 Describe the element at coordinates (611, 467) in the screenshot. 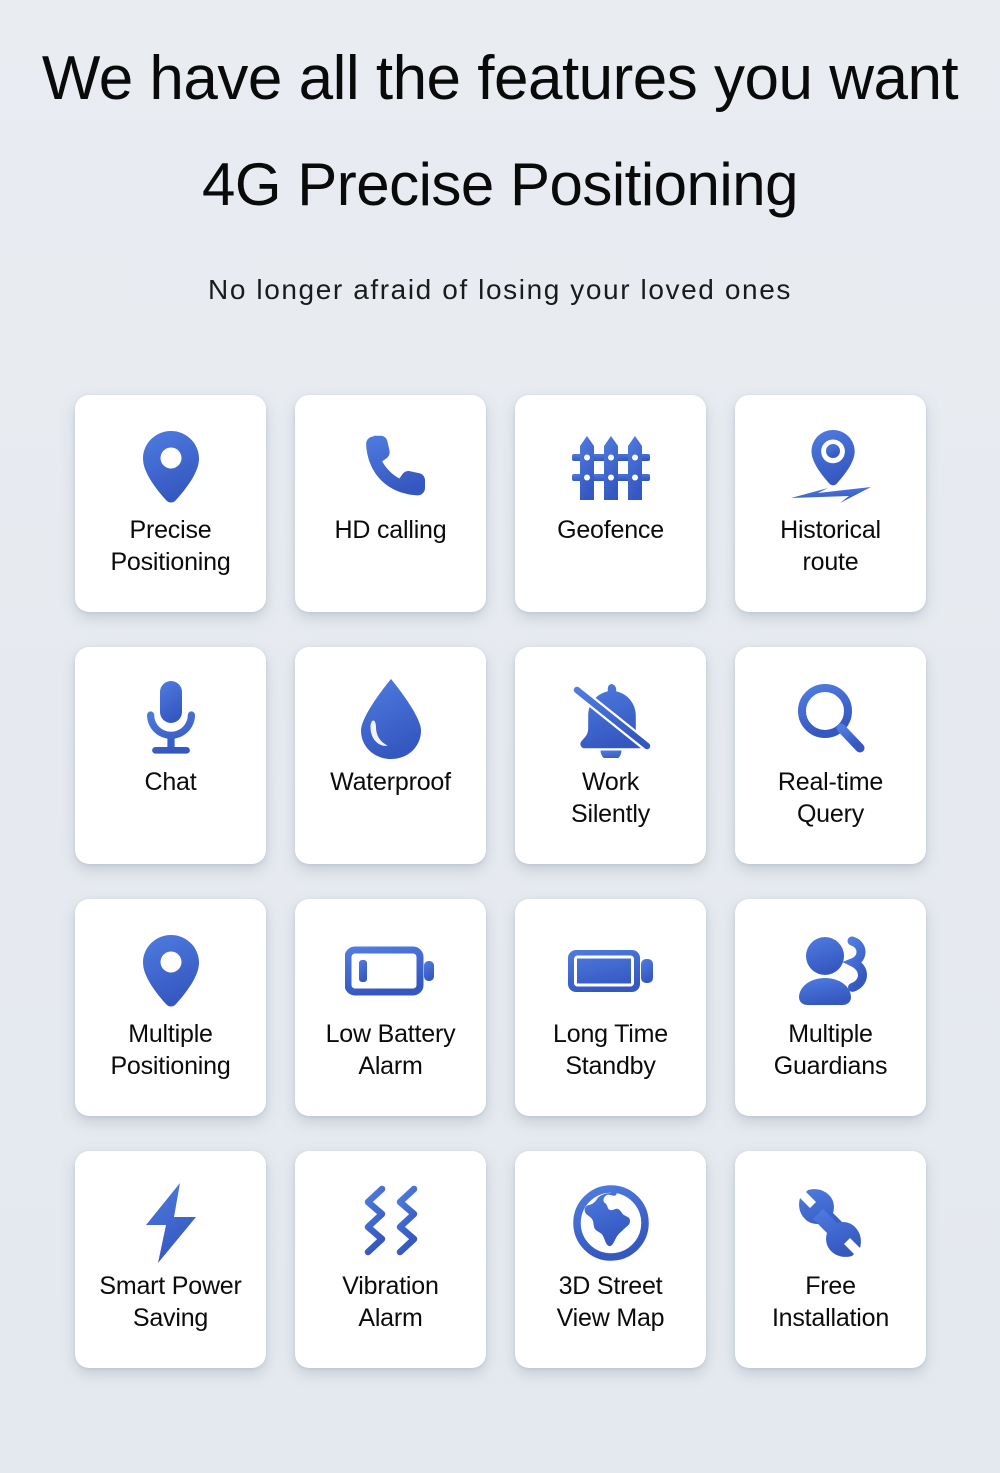

I see `fence-icon` at that location.